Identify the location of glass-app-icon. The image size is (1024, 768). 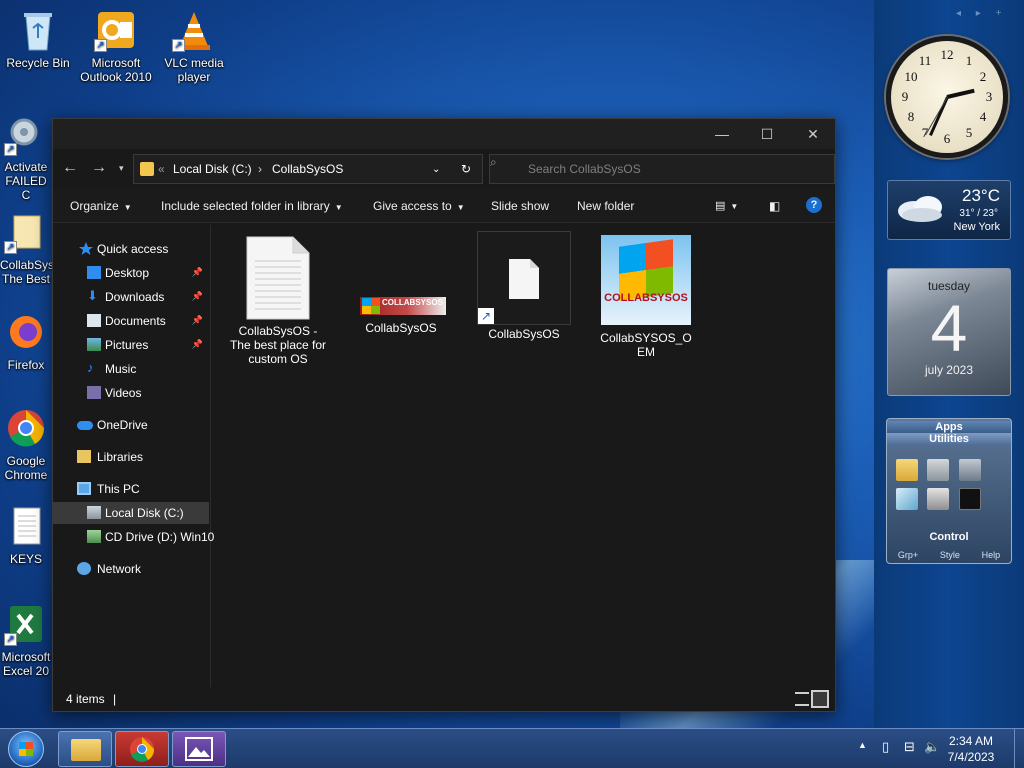
(907, 499).